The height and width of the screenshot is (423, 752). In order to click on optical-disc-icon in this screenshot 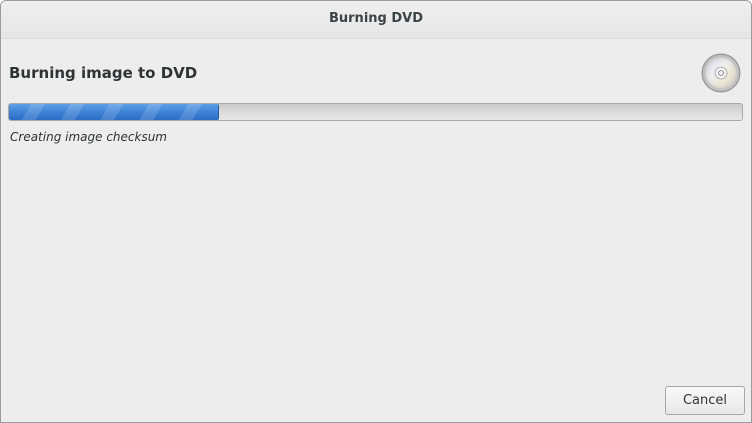, I will do `click(721, 73)`.